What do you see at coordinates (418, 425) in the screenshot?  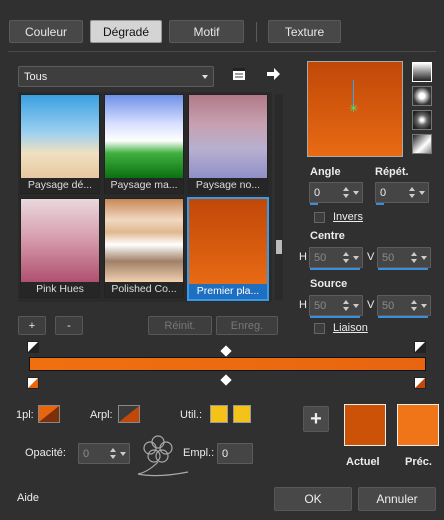 I see `previous-color-swatch` at bounding box center [418, 425].